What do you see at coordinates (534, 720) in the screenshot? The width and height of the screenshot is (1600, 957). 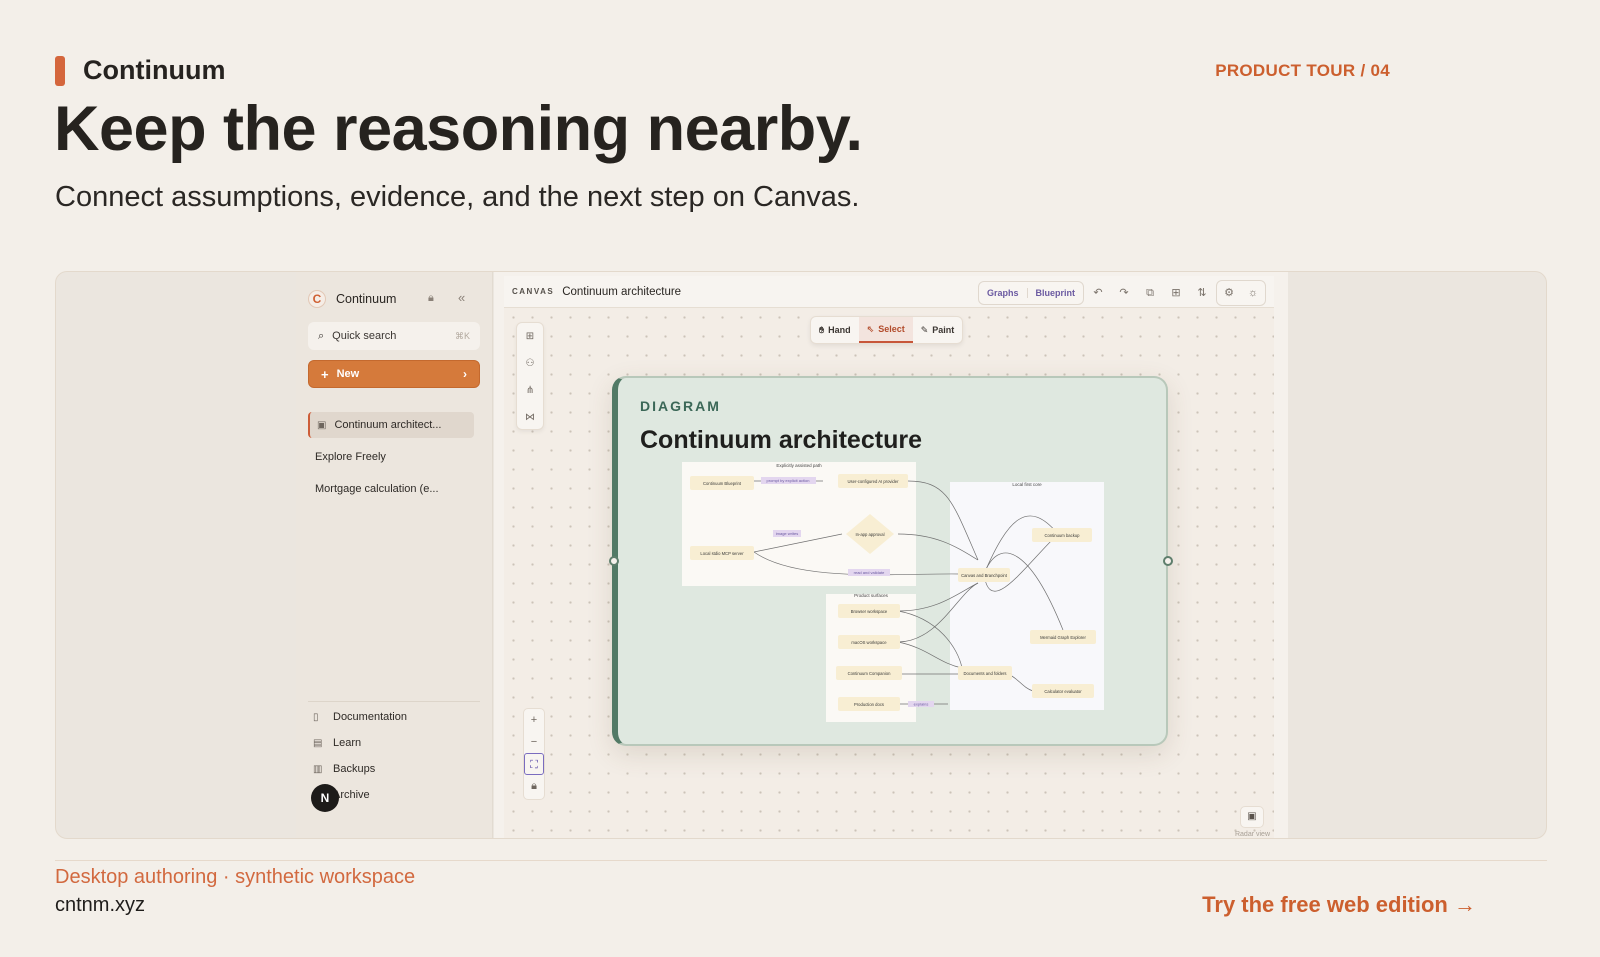 I see `zoom-in-icon: +` at bounding box center [534, 720].